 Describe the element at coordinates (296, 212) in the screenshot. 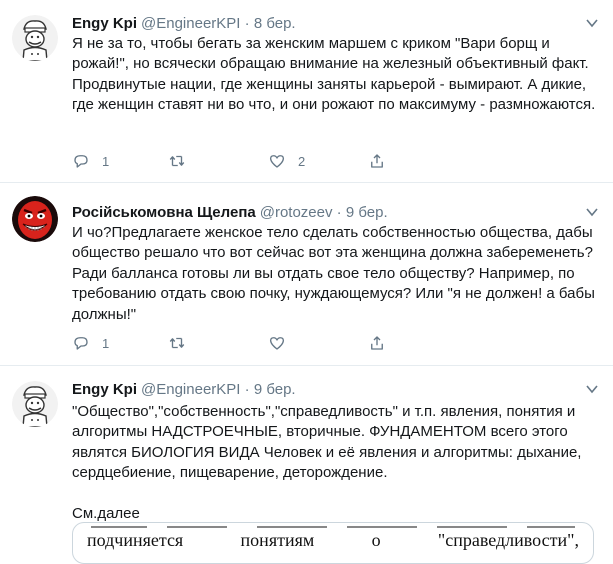

I see `author-handle: @rotozeev` at that location.